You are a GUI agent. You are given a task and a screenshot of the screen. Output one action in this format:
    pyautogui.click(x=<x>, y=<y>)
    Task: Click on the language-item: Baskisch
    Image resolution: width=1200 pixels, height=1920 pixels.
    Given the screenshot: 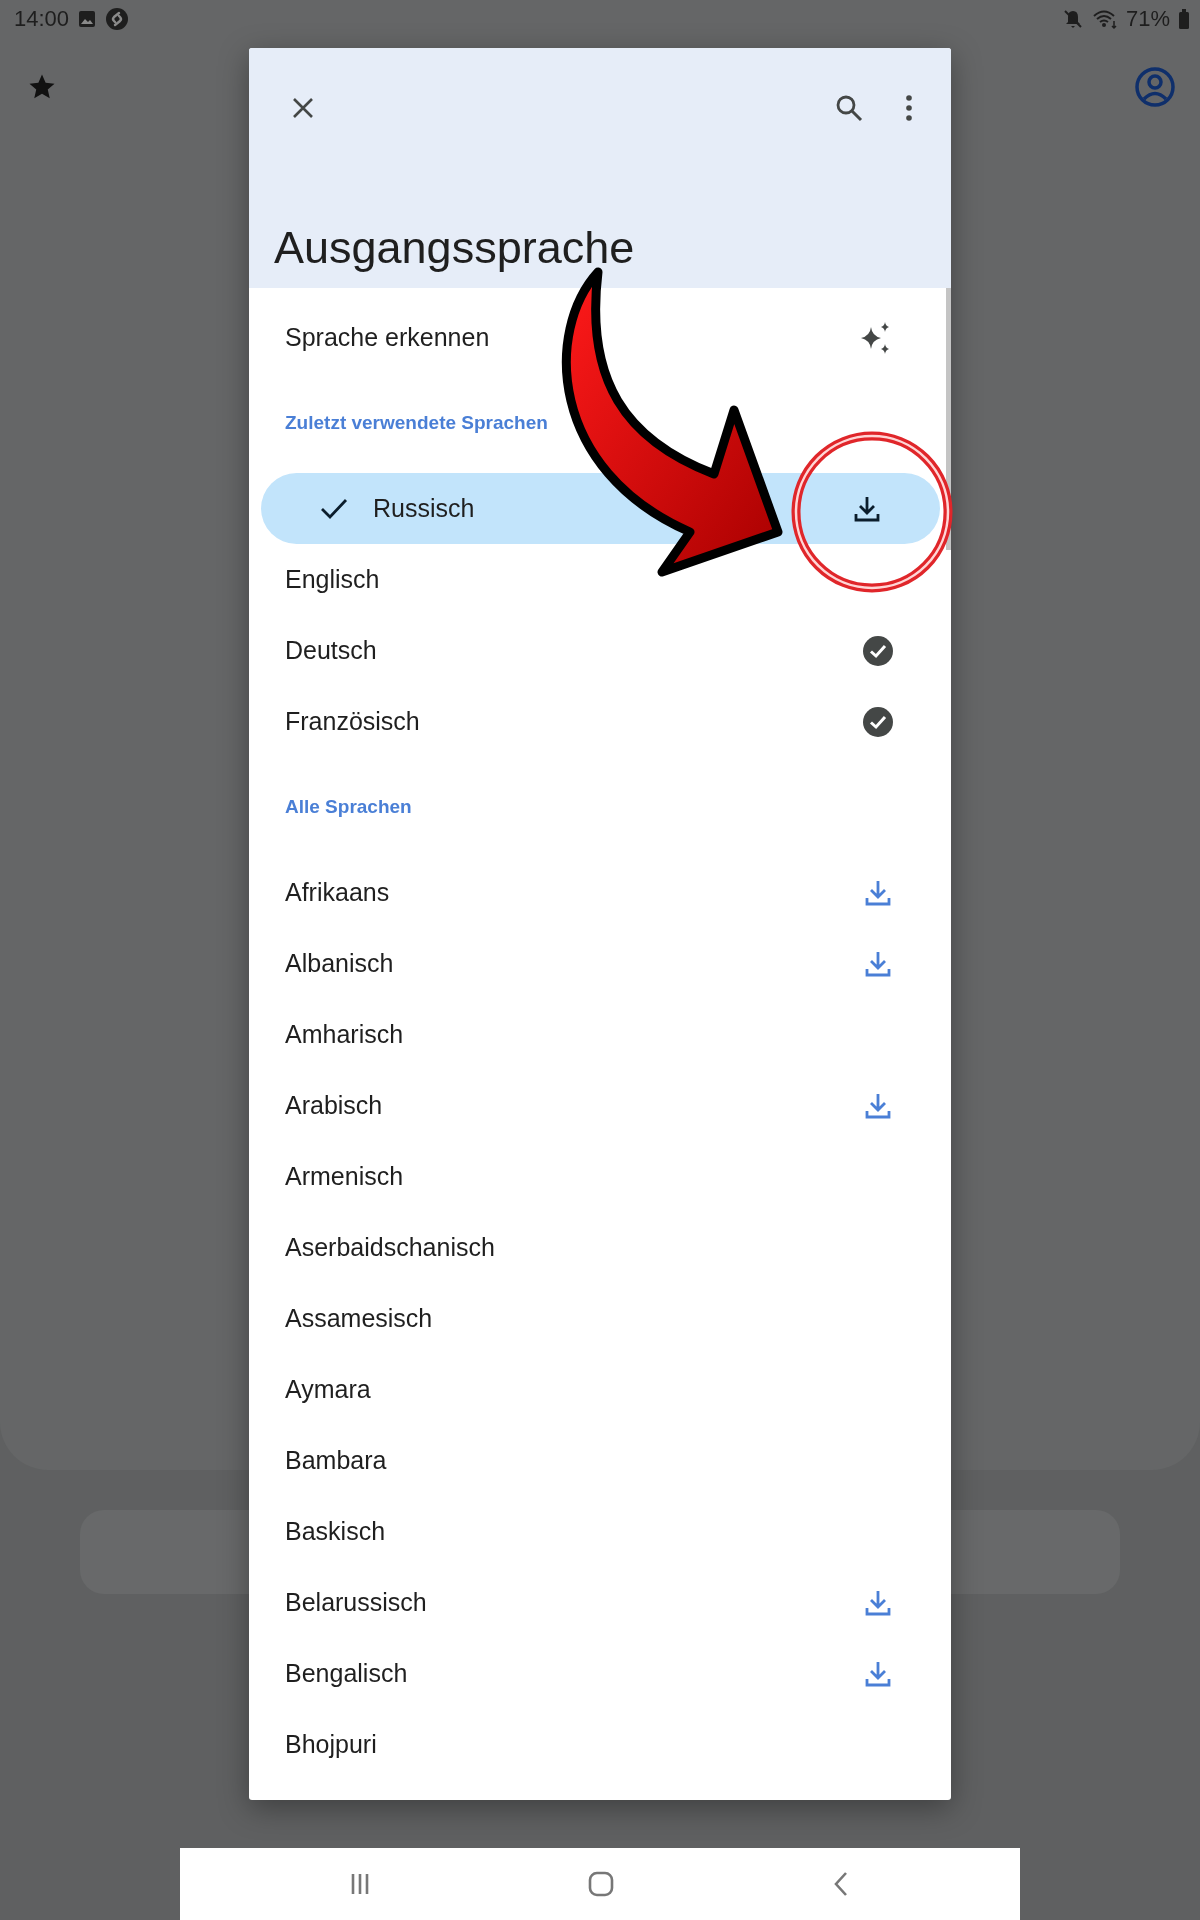 What is the action you would take?
    pyautogui.click(x=600, y=1531)
    